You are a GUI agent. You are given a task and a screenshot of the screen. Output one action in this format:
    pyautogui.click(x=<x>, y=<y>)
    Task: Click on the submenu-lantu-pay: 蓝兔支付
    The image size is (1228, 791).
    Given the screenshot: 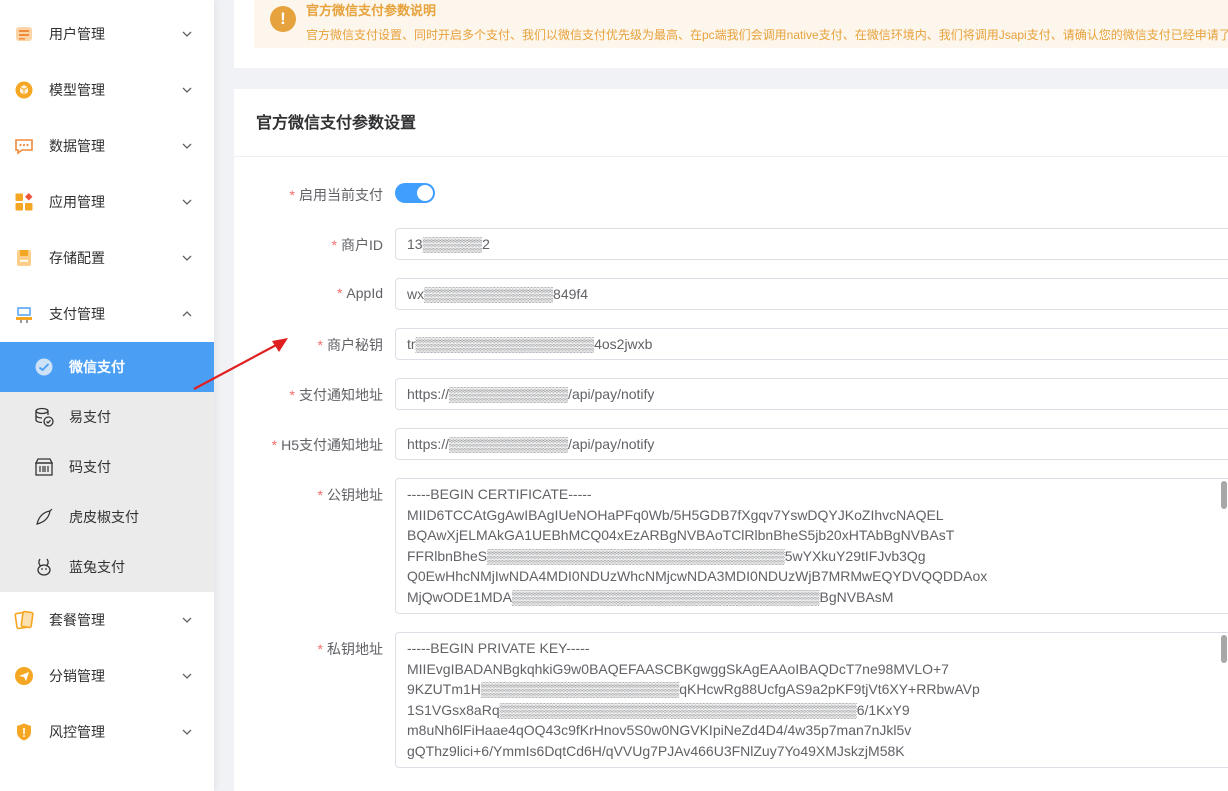 What is the action you would take?
    pyautogui.click(x=107, y=567)
    